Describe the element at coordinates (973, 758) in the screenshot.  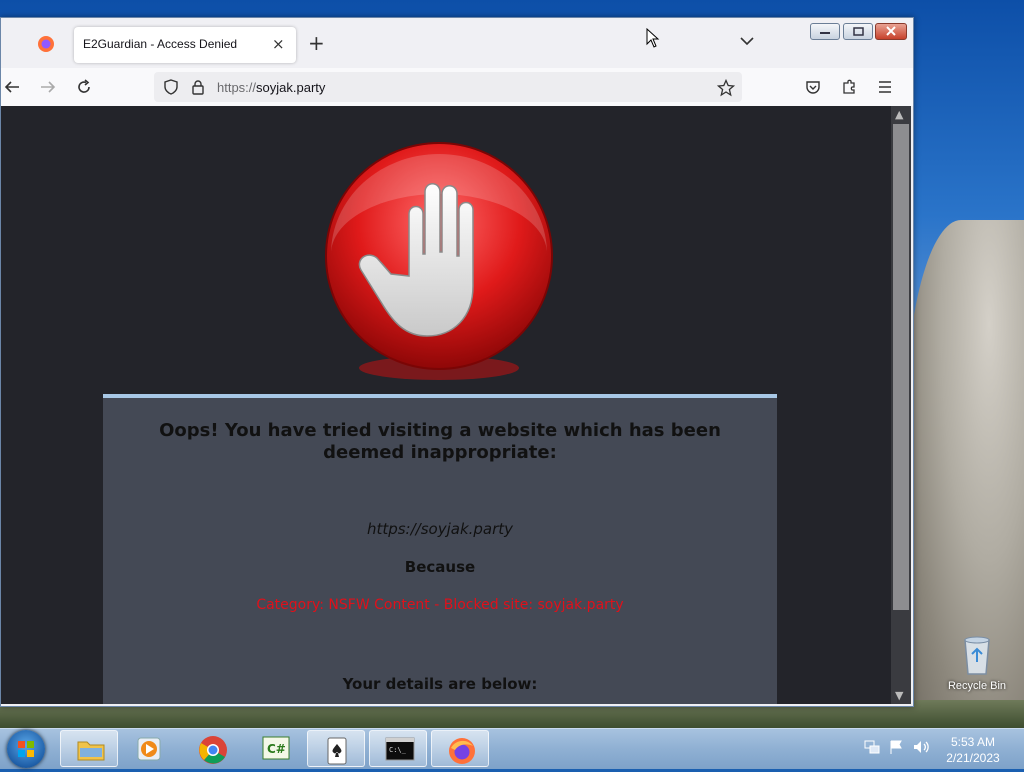
I see `clock-date: 2/21/2023` at that location.